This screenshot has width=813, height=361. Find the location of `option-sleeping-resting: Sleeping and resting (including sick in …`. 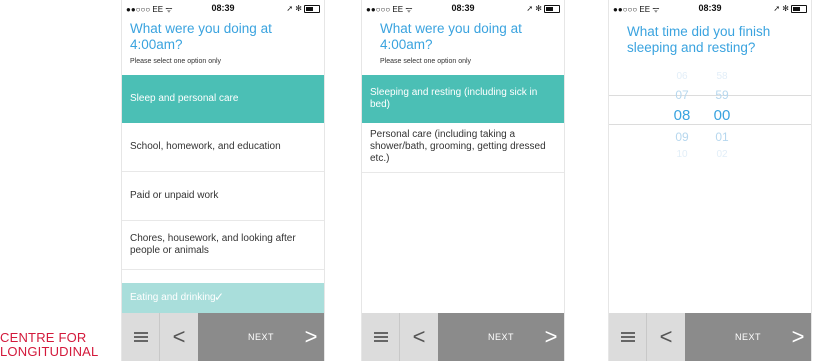

option-sleeping-resting: Sleeping and resting (including sick in … is located at coordinates (463, 99).